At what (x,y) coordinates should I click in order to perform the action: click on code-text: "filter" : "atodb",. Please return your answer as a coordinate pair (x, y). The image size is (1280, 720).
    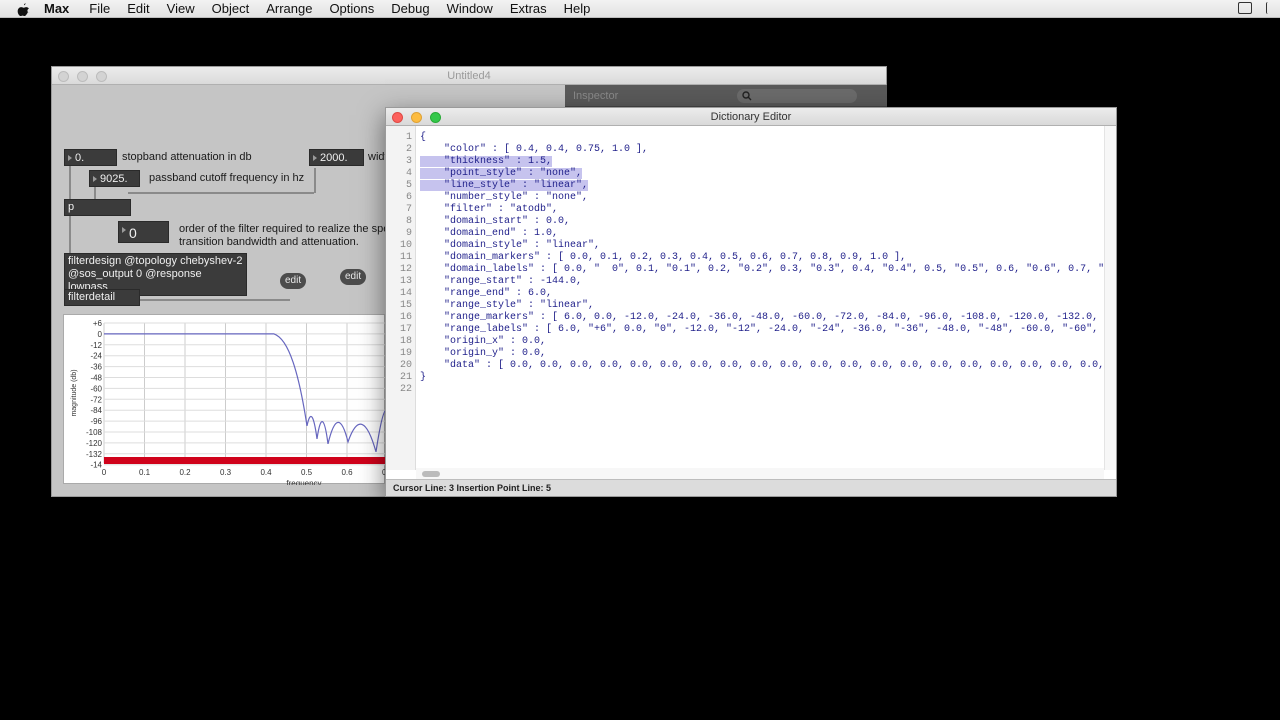
    Looking at the image, I should click on (489, 209).